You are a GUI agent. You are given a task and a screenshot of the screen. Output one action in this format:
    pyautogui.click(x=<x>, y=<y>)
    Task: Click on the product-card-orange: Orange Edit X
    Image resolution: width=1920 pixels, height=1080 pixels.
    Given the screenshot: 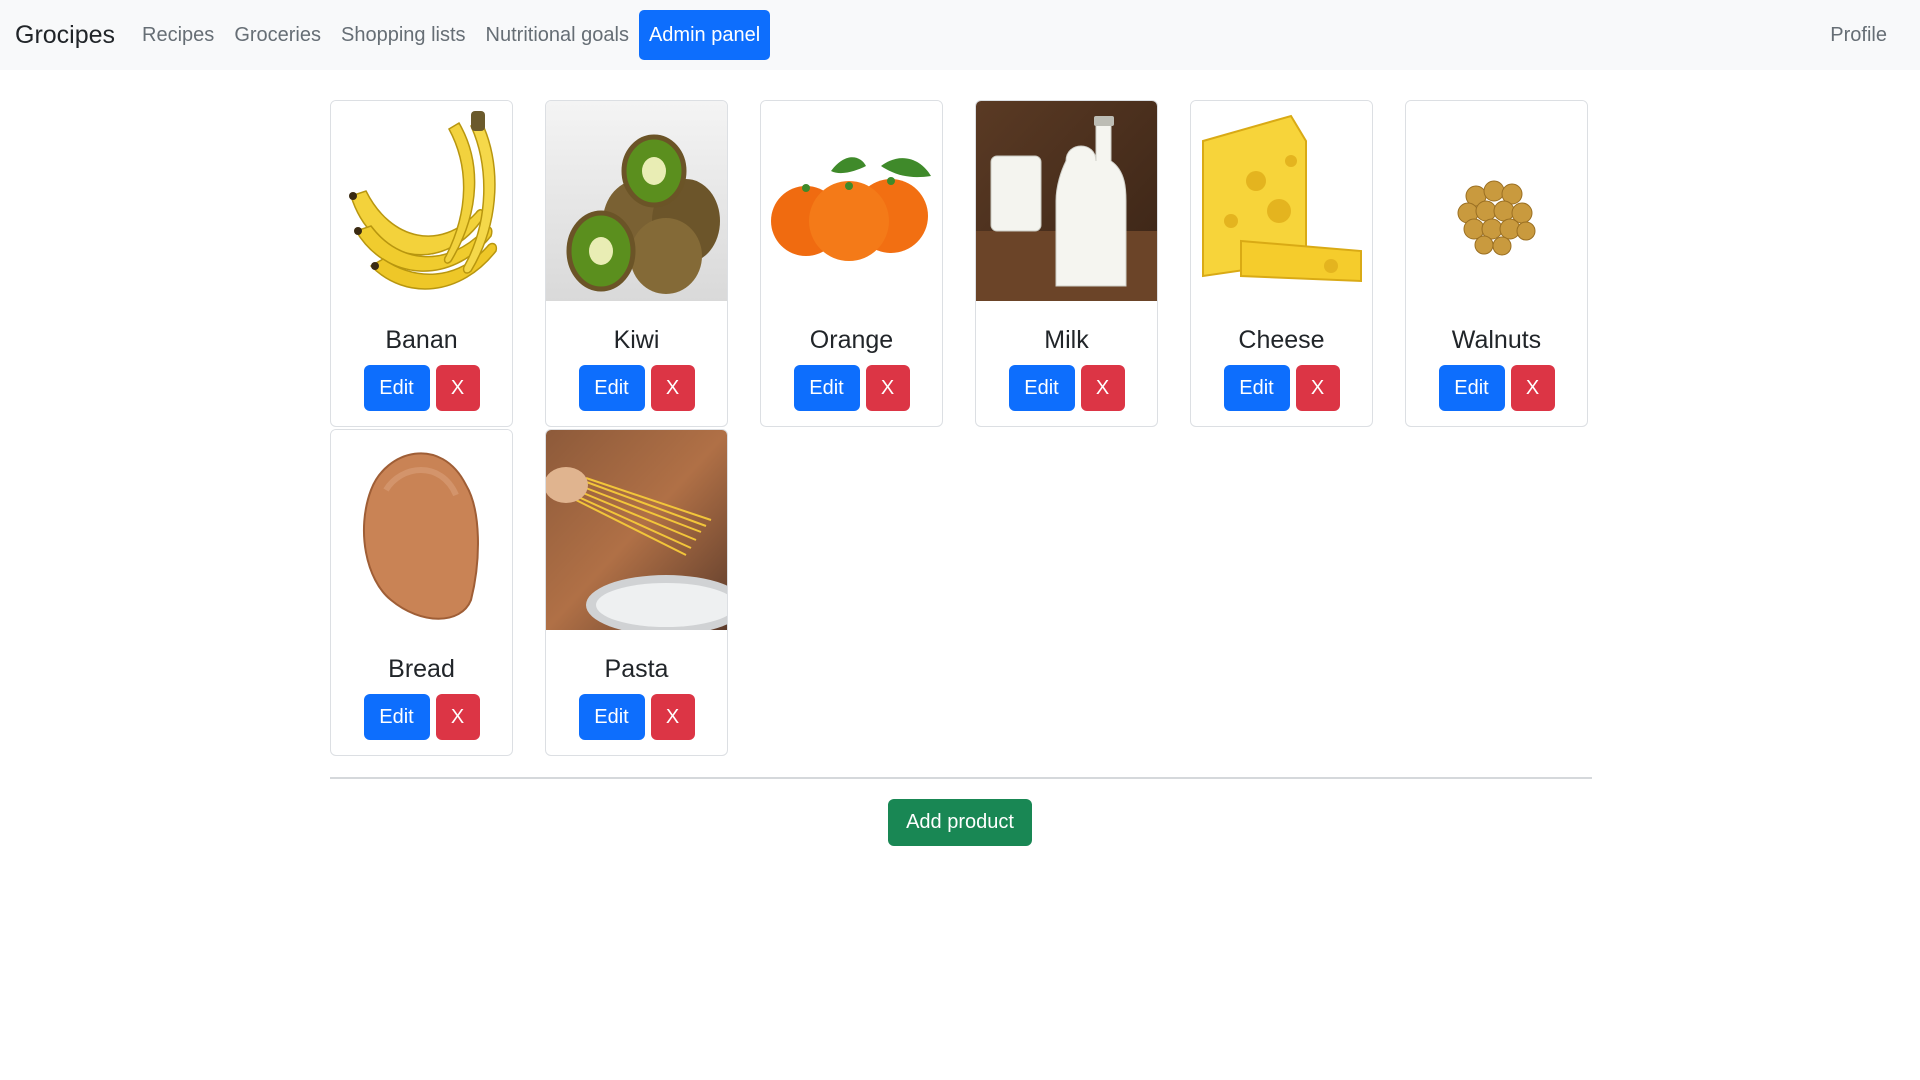 What is the action you would take?
    pyautogui.click(x=851, y=263)
    